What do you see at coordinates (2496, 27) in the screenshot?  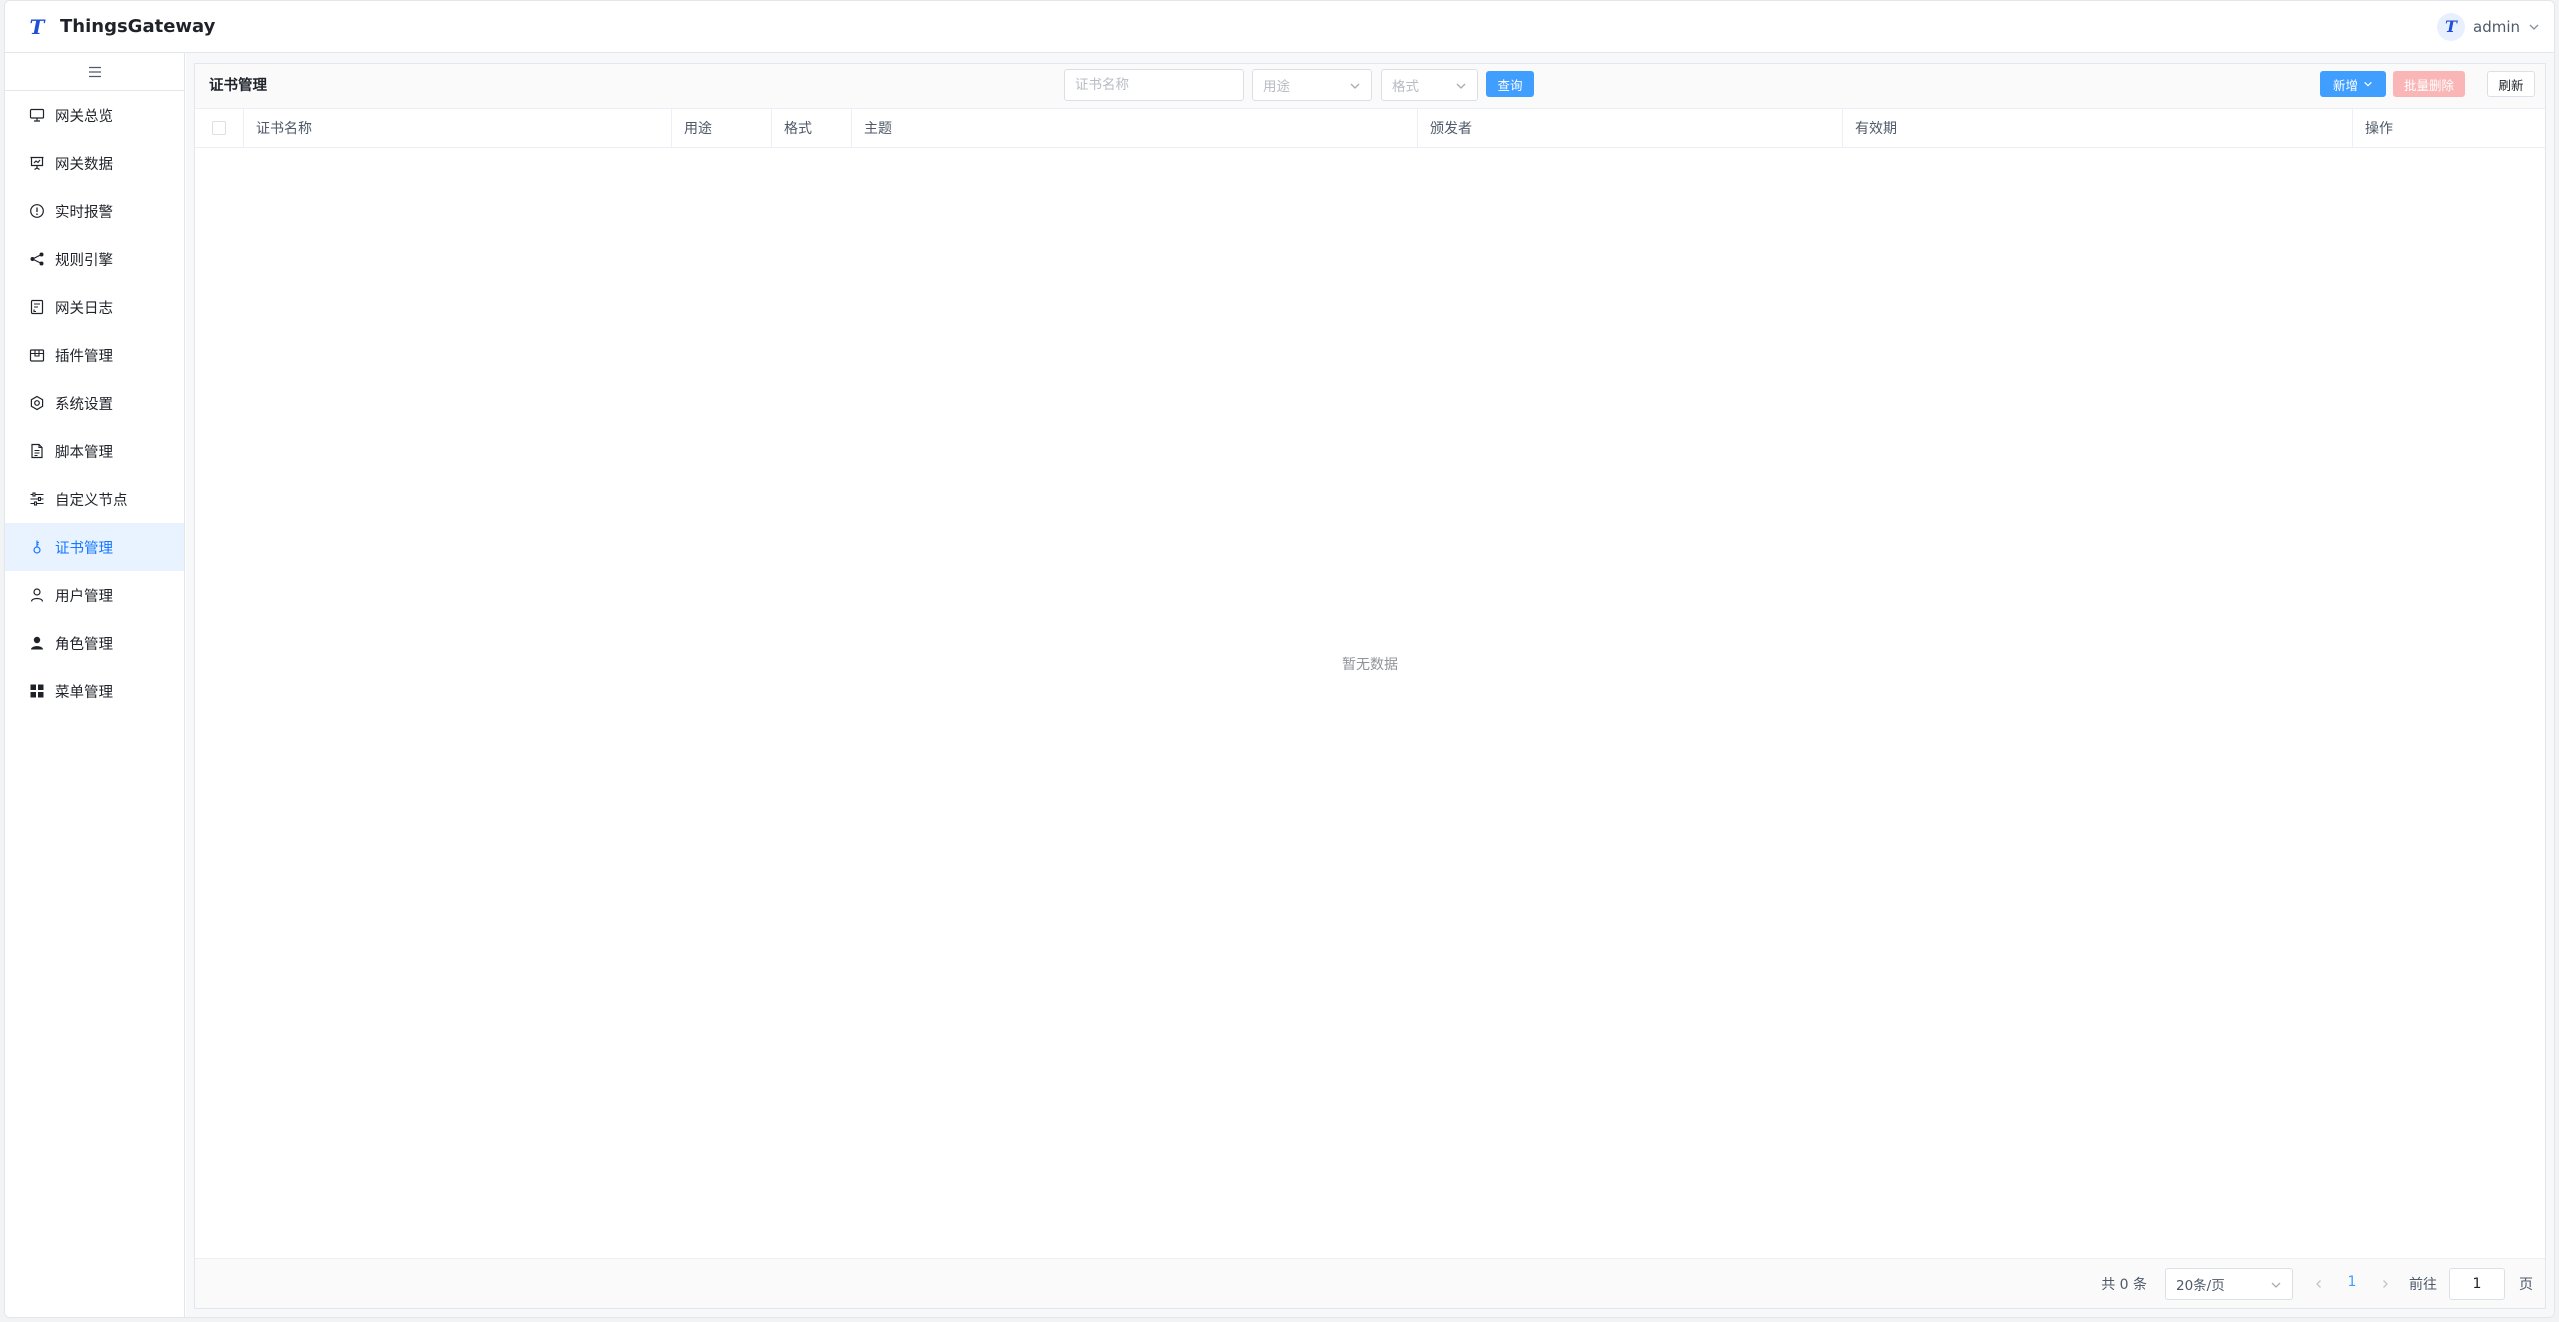 I see `user-name: admin` at bounding box center [2496, 27].